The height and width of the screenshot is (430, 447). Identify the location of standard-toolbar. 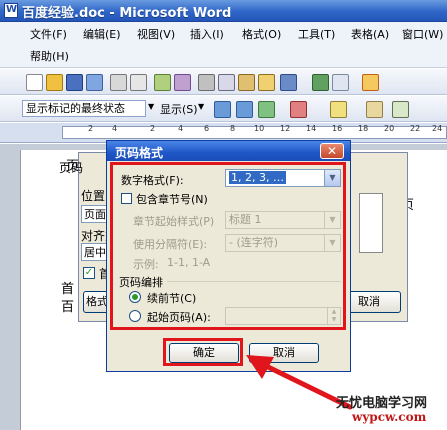
(223, 82).